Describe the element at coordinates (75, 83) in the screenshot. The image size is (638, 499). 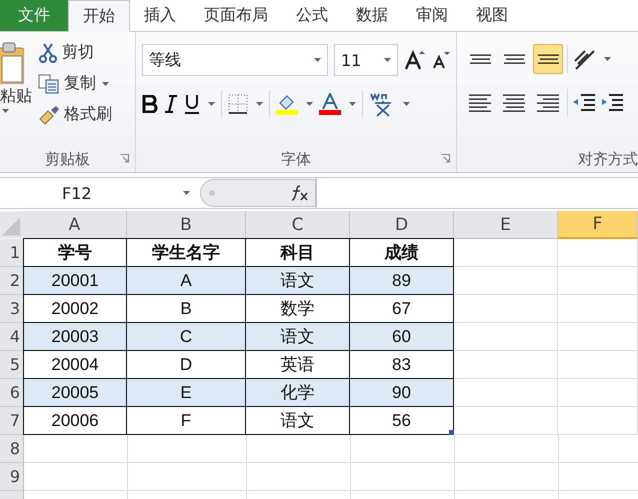
I see `copy-button: 复制` at that location.